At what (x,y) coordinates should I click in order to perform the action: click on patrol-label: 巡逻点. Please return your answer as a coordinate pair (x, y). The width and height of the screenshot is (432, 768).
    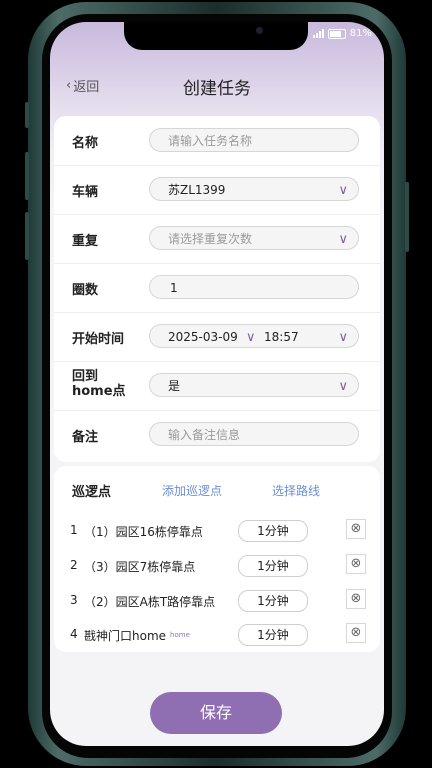
    Looking at the image, I should click on (92, 492).